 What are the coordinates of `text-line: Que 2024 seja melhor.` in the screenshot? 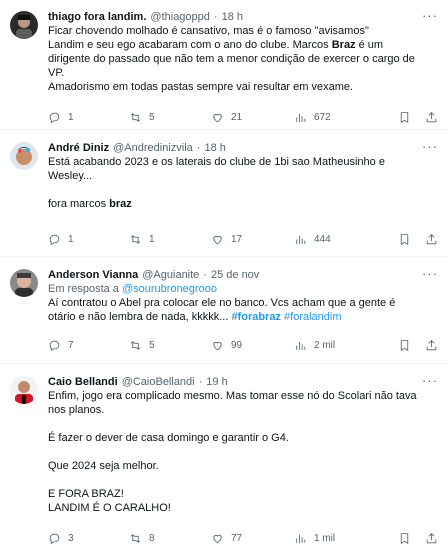 It's located at (103, 466).